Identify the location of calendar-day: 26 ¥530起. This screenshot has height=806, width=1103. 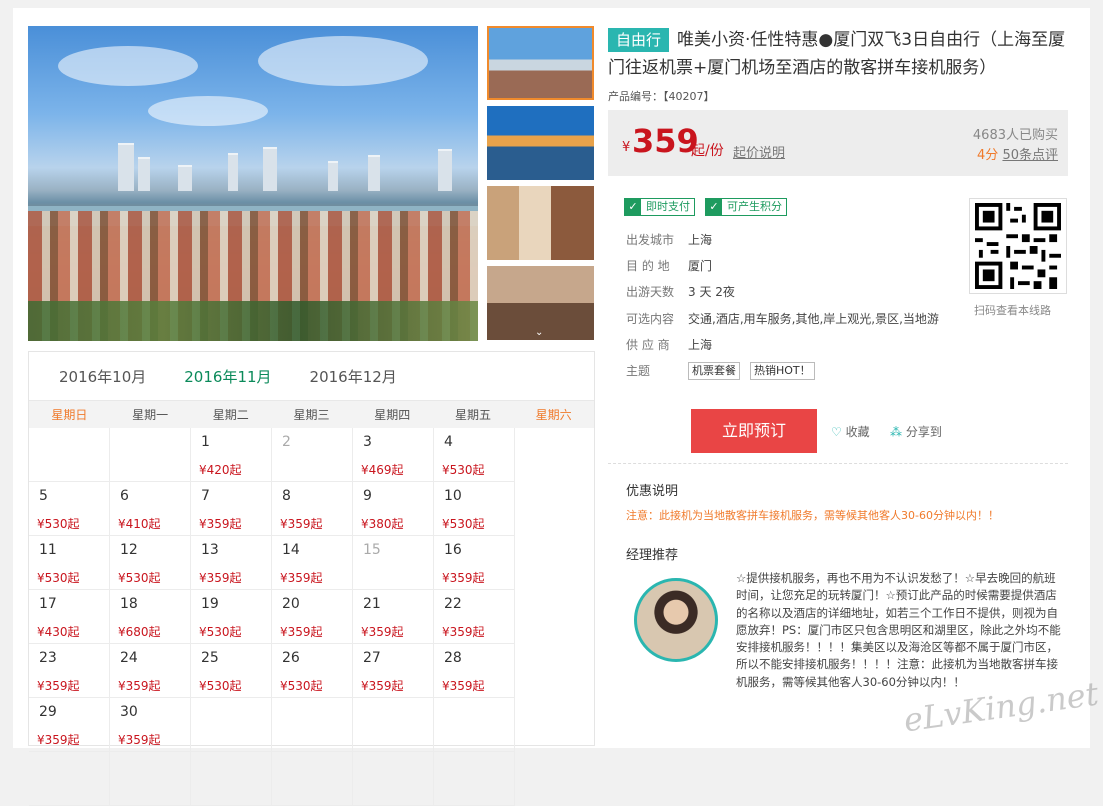
(312, 671).